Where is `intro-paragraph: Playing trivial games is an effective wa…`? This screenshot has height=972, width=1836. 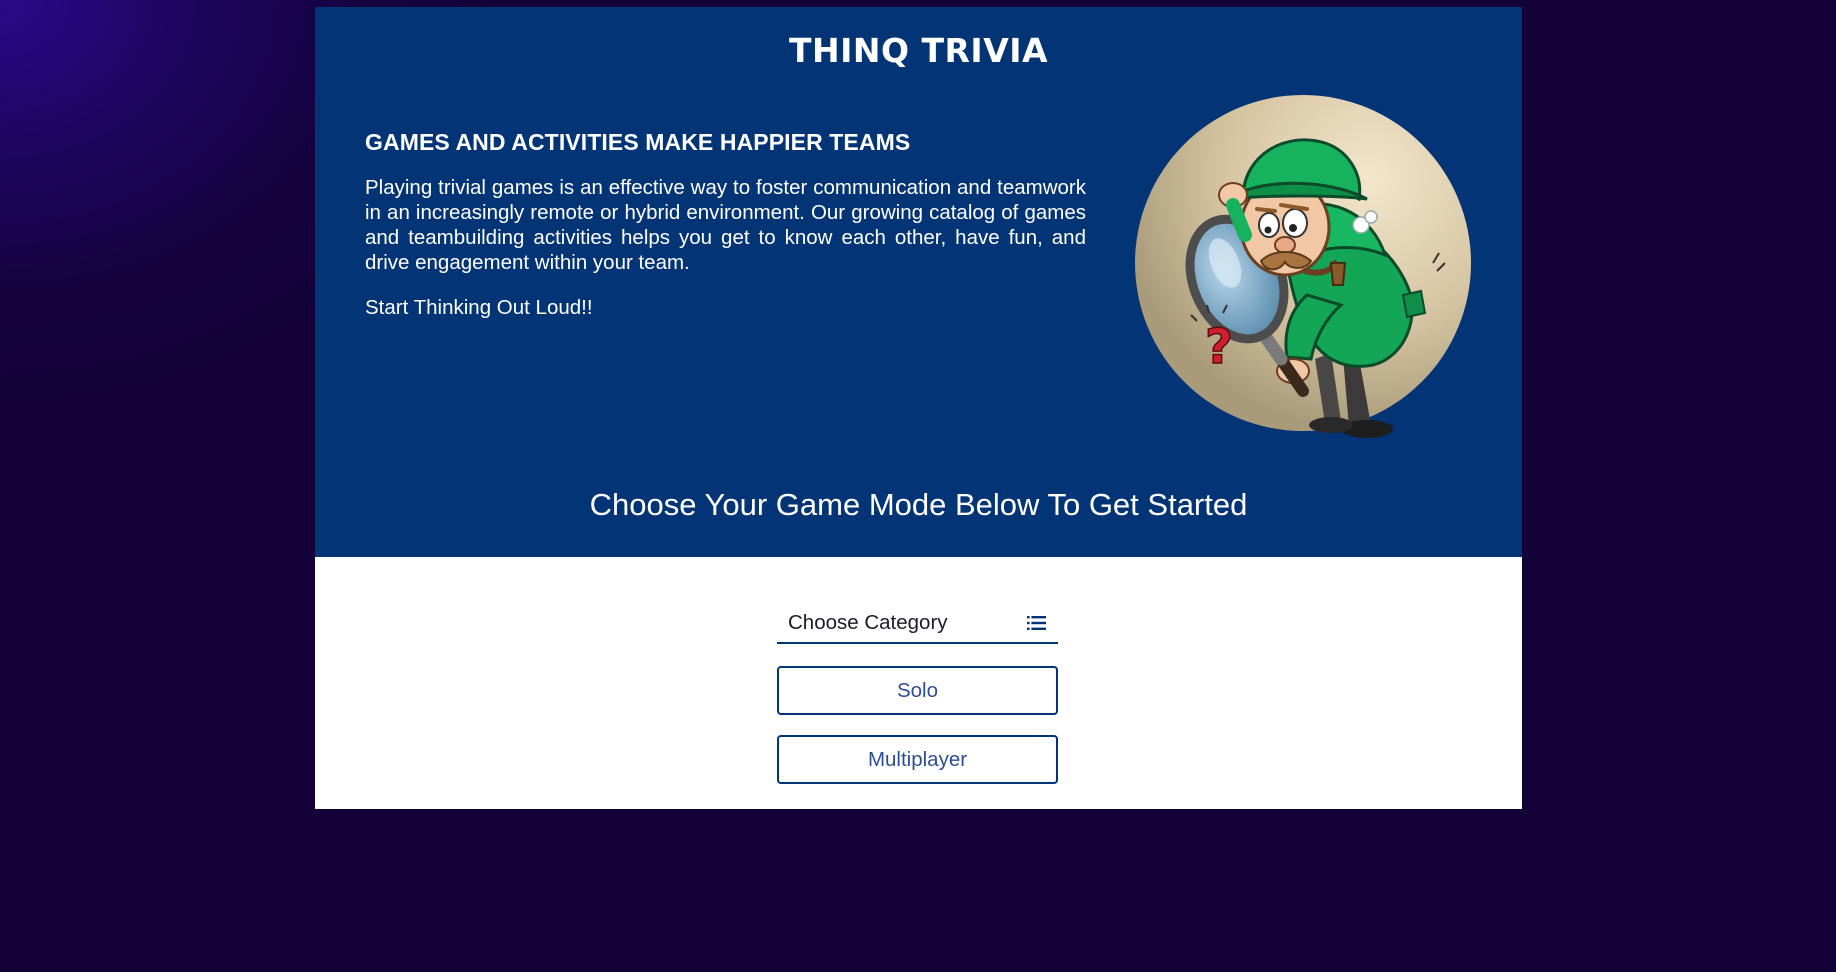 intro-paragraph: Playing trivial games is an effective wa… is located at coordinates (725, 225).